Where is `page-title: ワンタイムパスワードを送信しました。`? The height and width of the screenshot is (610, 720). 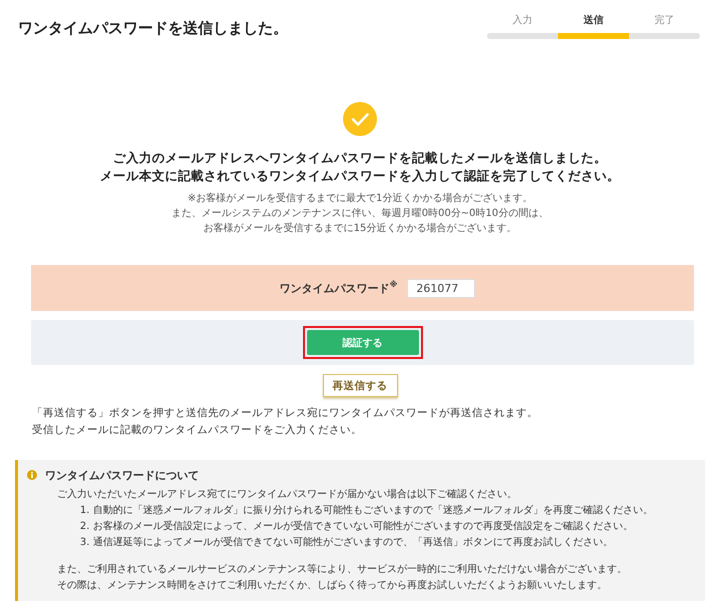 page-title: ワンタイムパスワードを送信しました。 is located at coordinates (153, 28).